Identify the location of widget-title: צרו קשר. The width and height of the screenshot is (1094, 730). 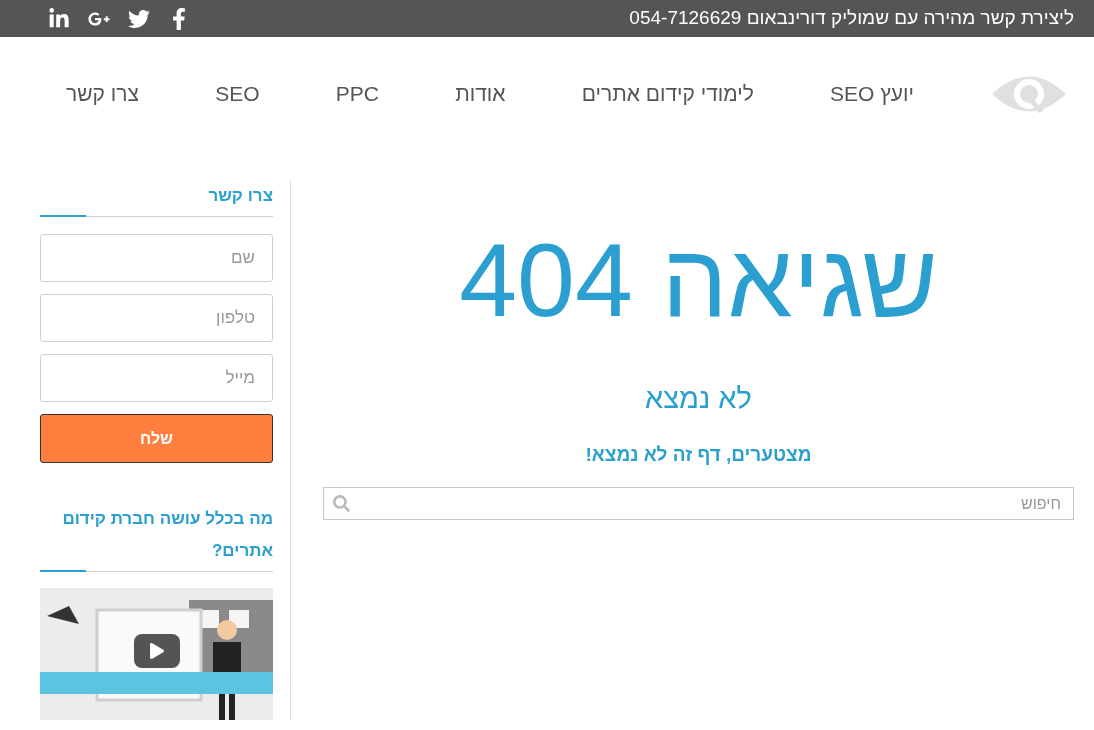
(240, 196).